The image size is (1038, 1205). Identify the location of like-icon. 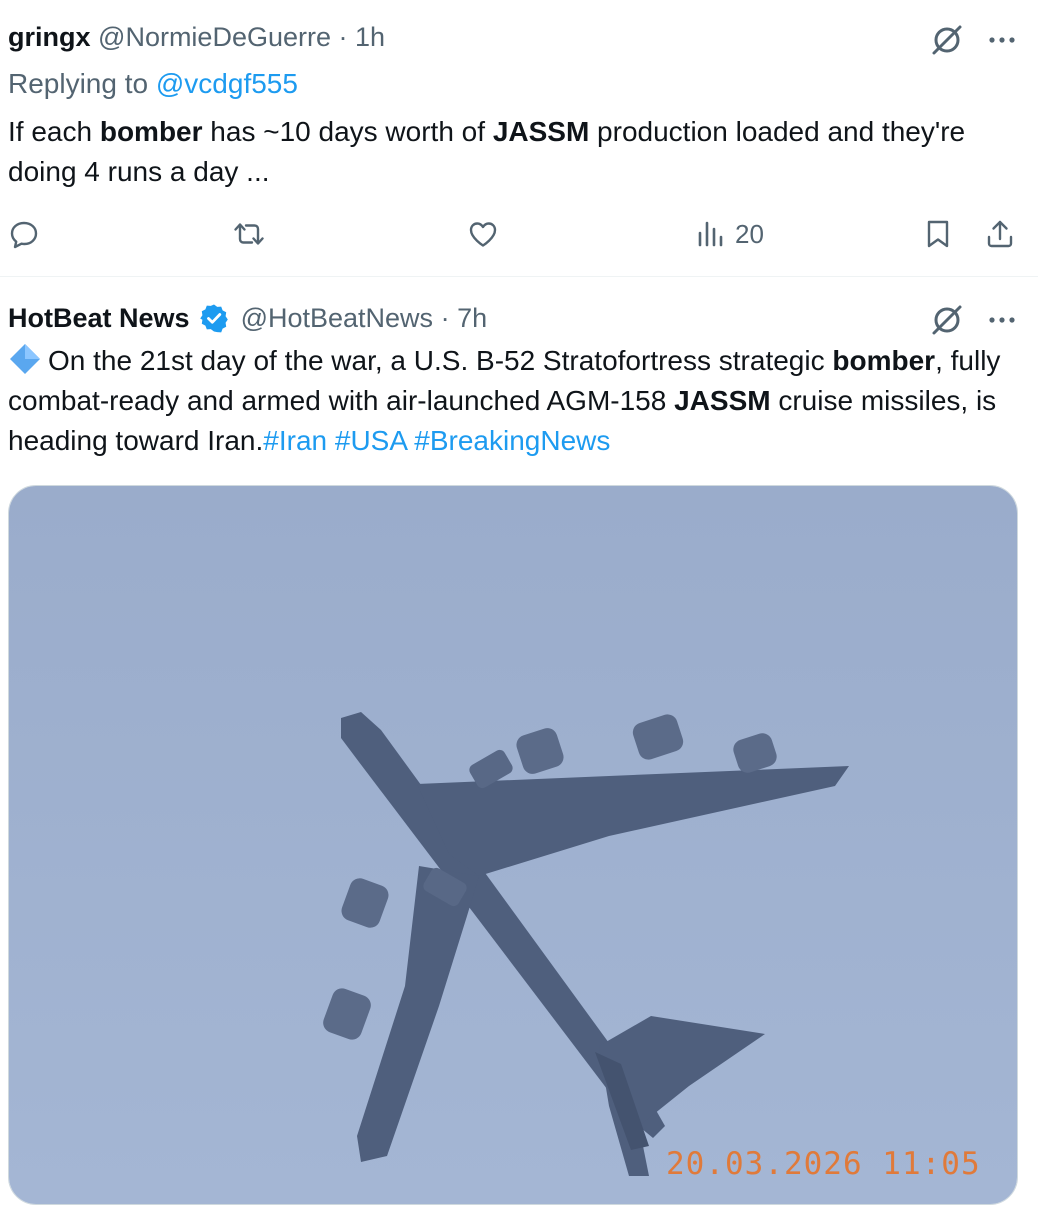
(483, 234).